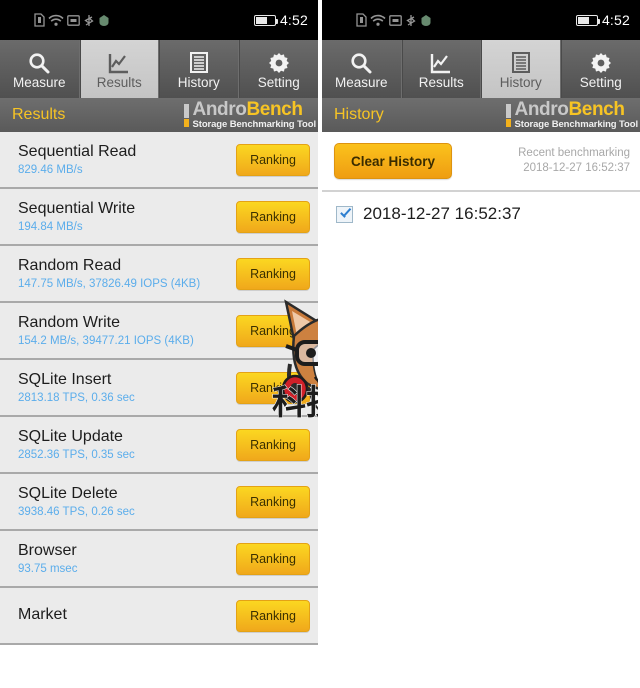 This screenshot has height=688, width=640. I want to click on status-bar-right-right: 4:52, so click(602, 20).